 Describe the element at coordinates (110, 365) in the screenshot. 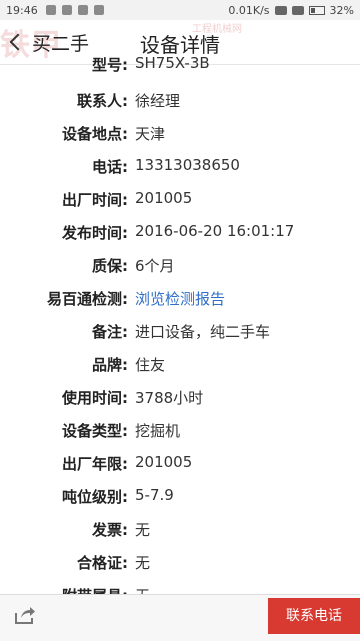

I see `detail-label: 品牌:` at that location.